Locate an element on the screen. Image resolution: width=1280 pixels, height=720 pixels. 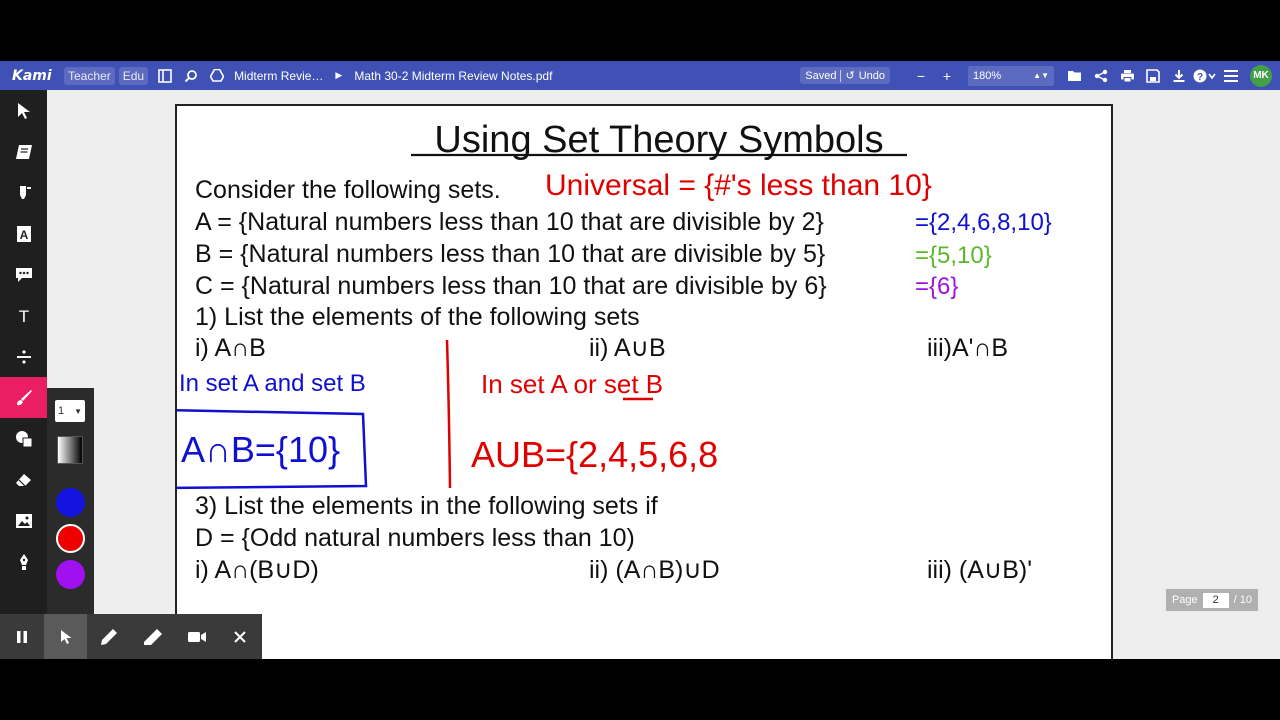
pen-button is located at coordinates (109, 636).